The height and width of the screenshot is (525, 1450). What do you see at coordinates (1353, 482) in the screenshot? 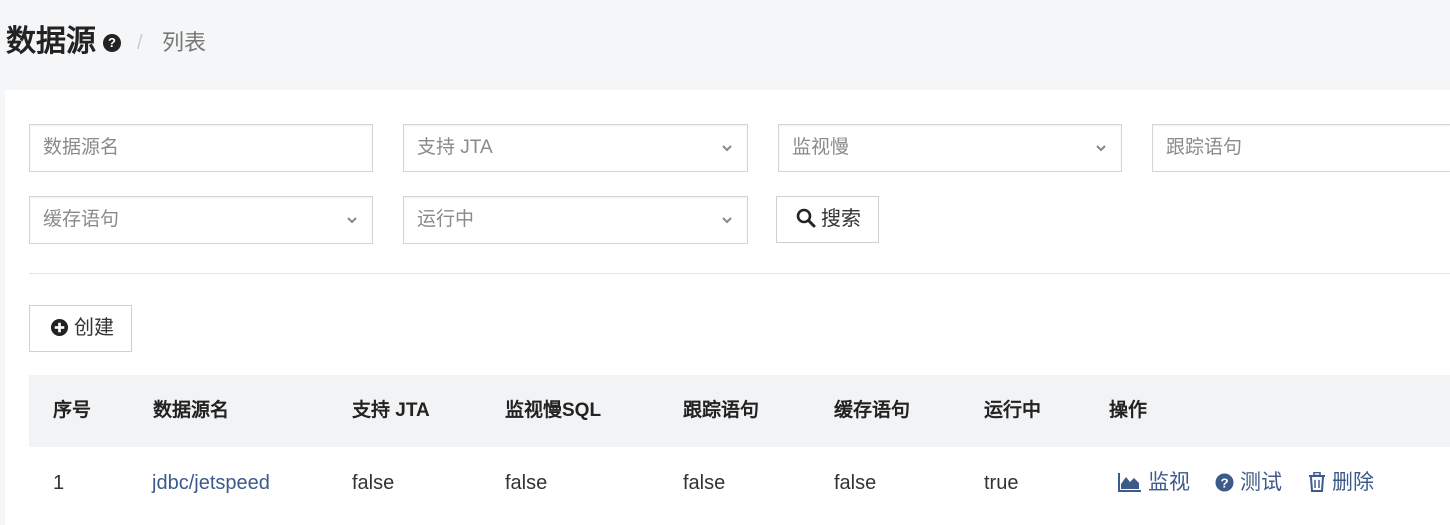
I see `delete-action-label: 删除` at bounding box center [1353, 482].